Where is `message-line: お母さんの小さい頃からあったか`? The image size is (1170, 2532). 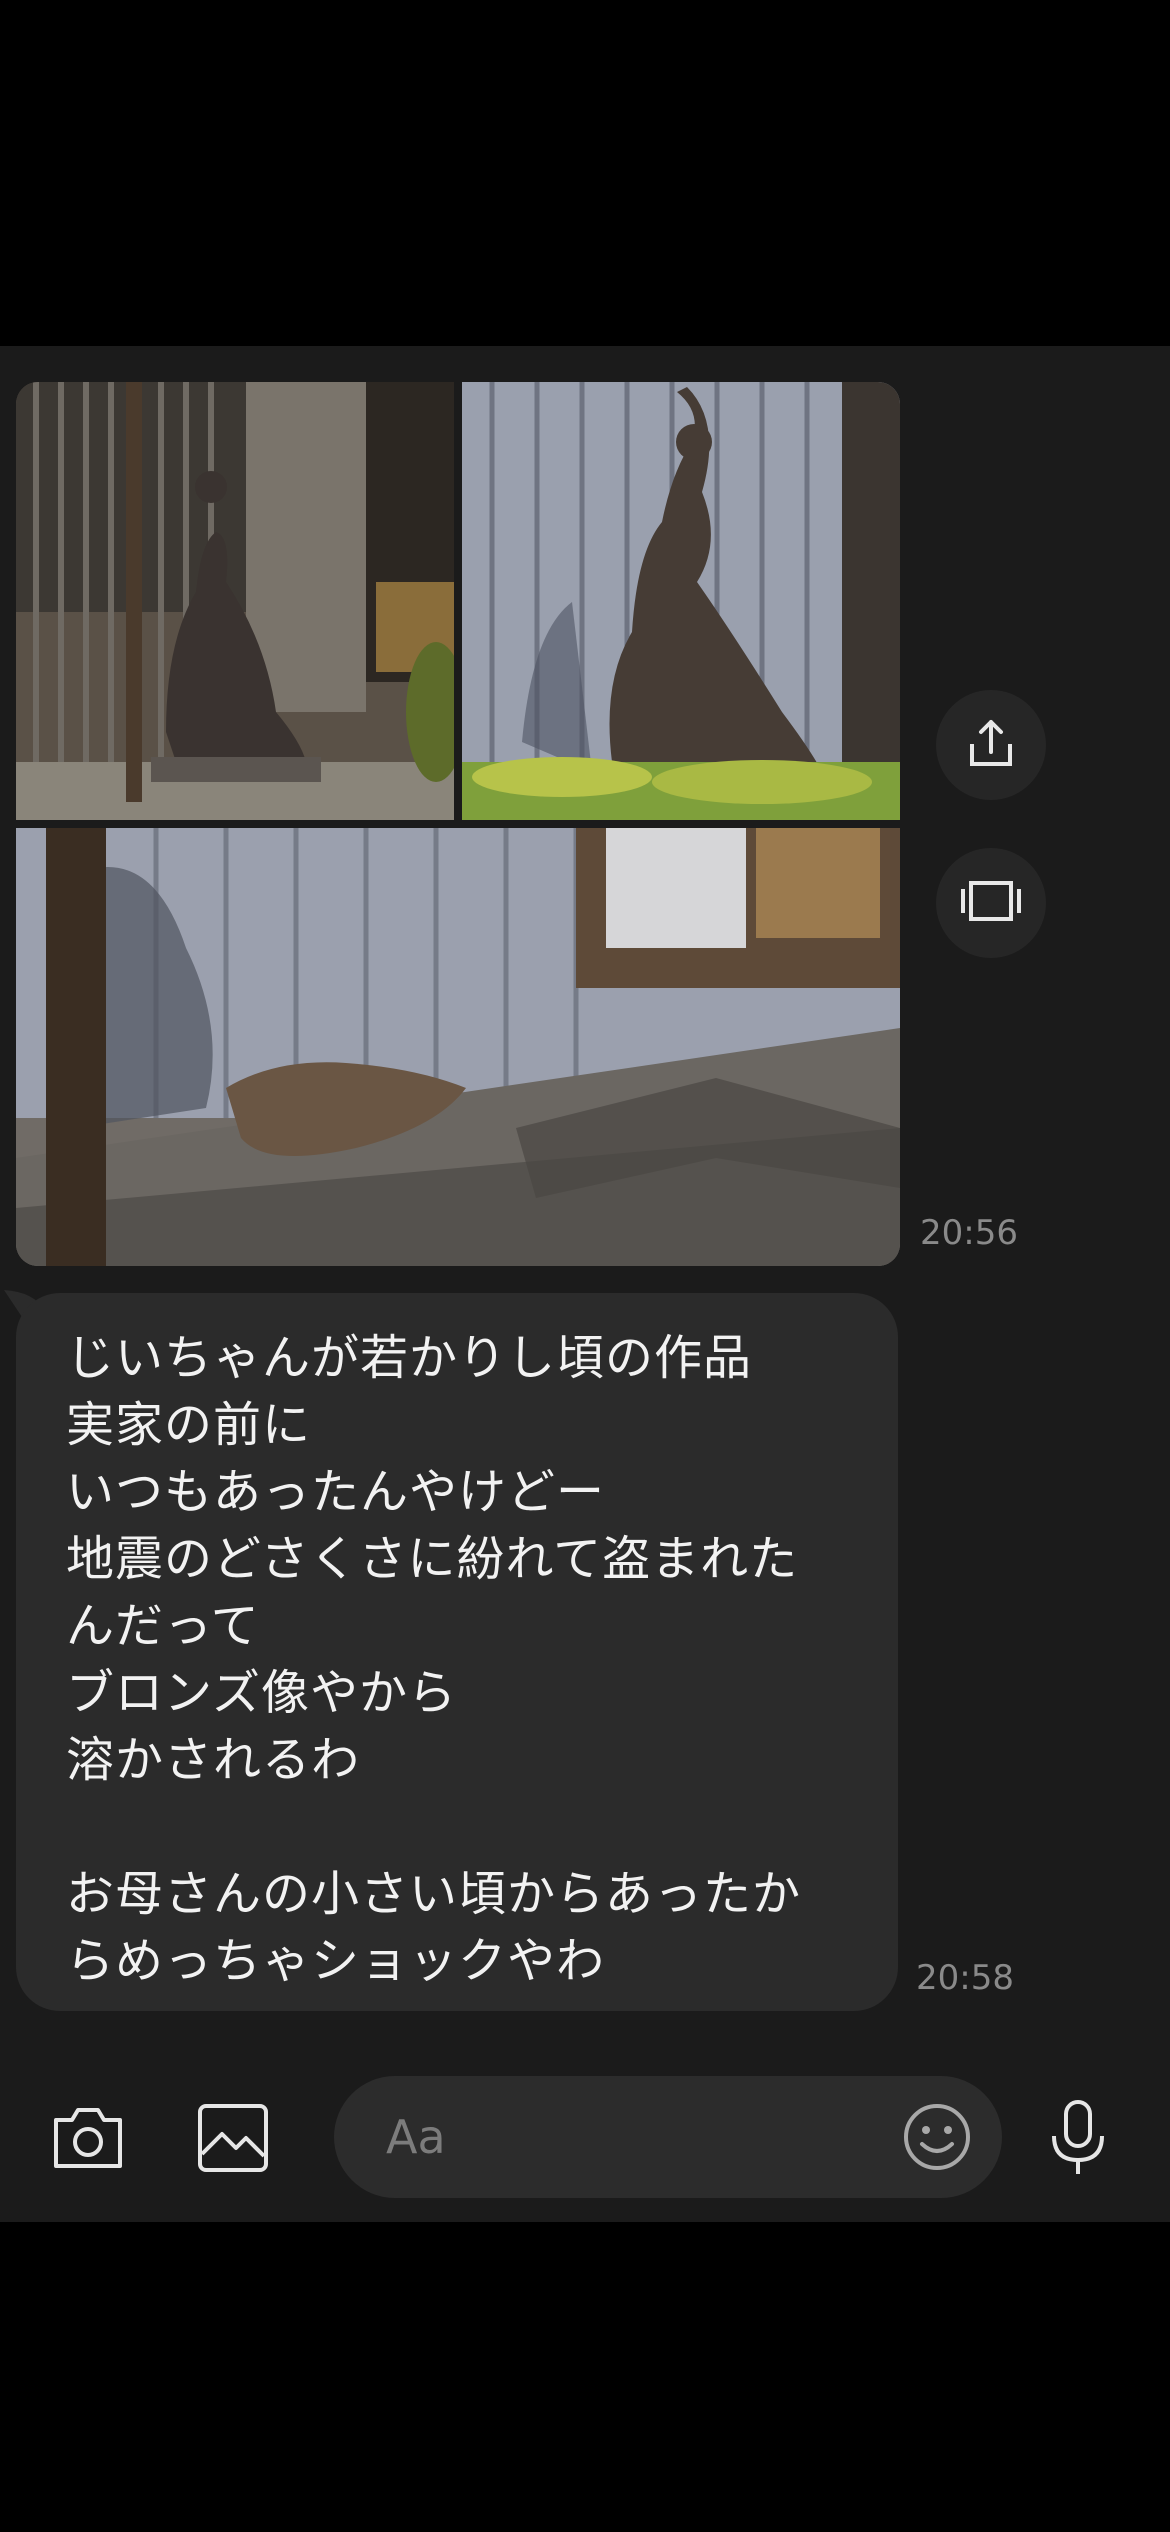
message-line: お母さんの小さい頃からあったか is located at coordinates (434, 1894).